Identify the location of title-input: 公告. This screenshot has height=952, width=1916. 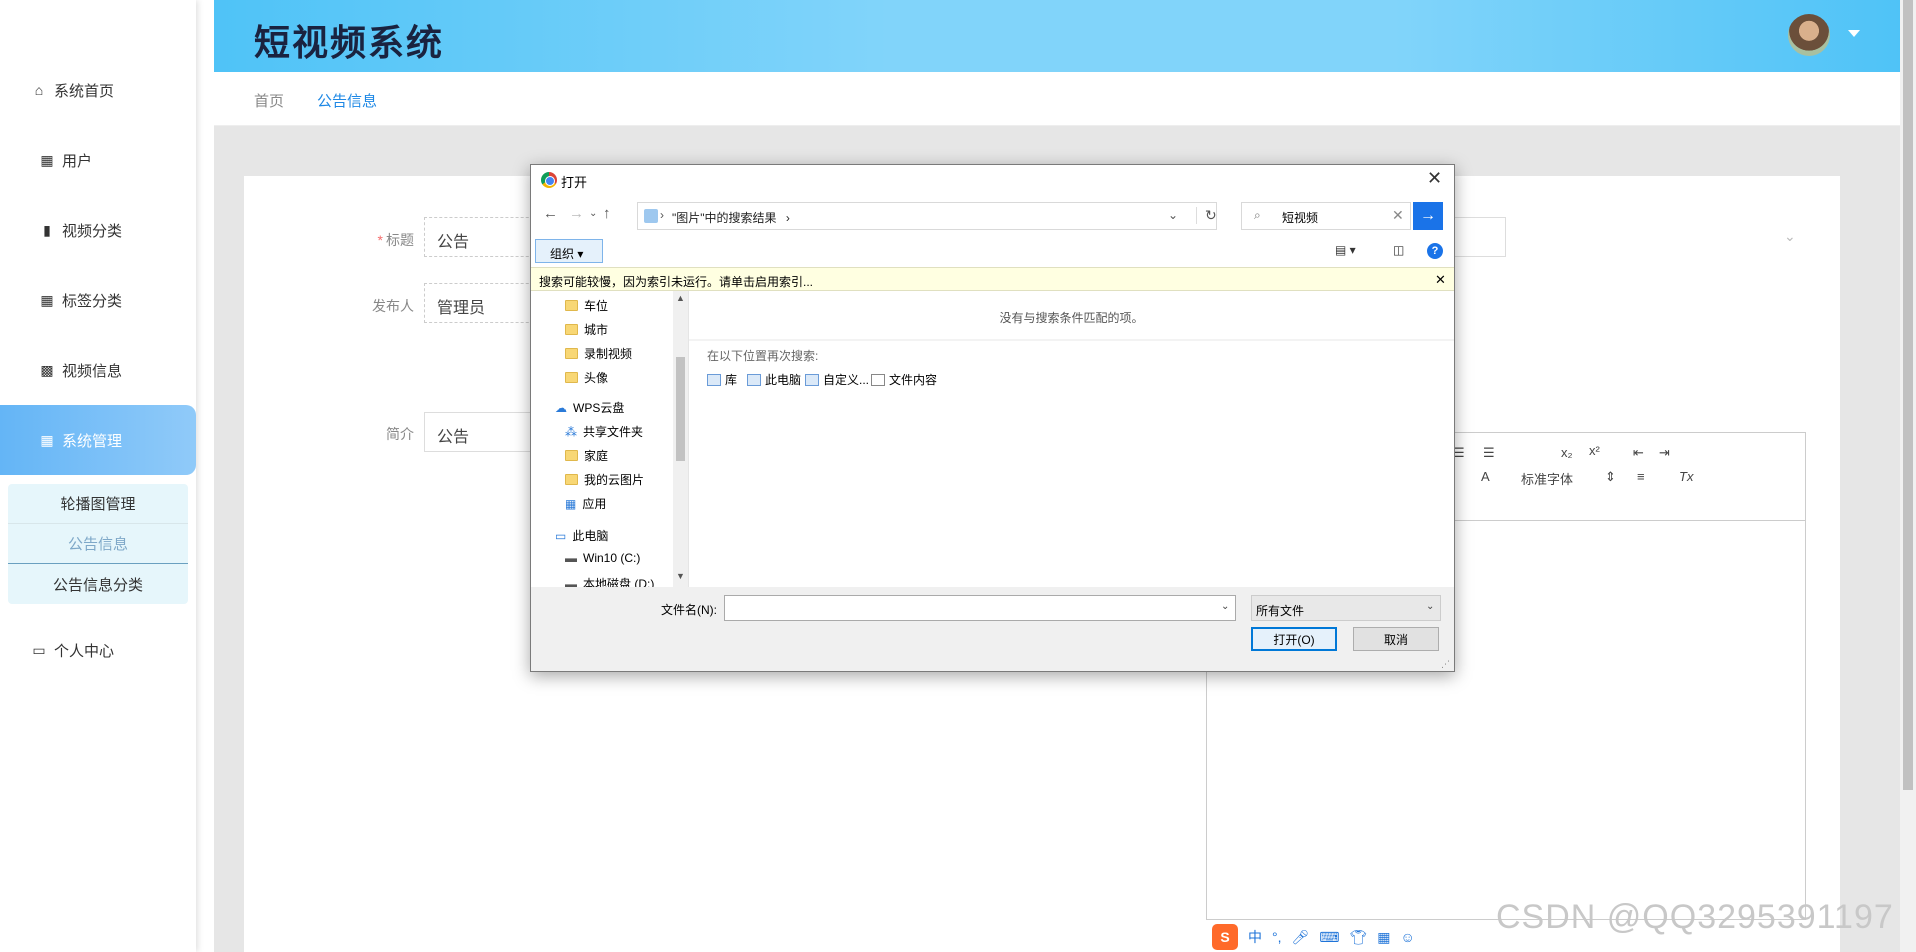
(484, 237).